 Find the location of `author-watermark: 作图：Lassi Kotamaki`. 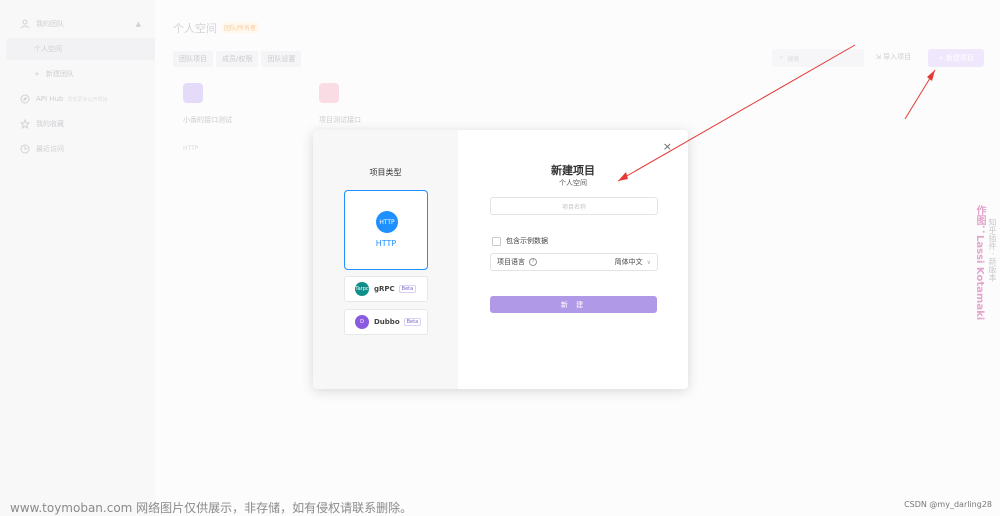

author-watermark: 作图：Lassi Kotamaki is located at coordinates (979, 263).